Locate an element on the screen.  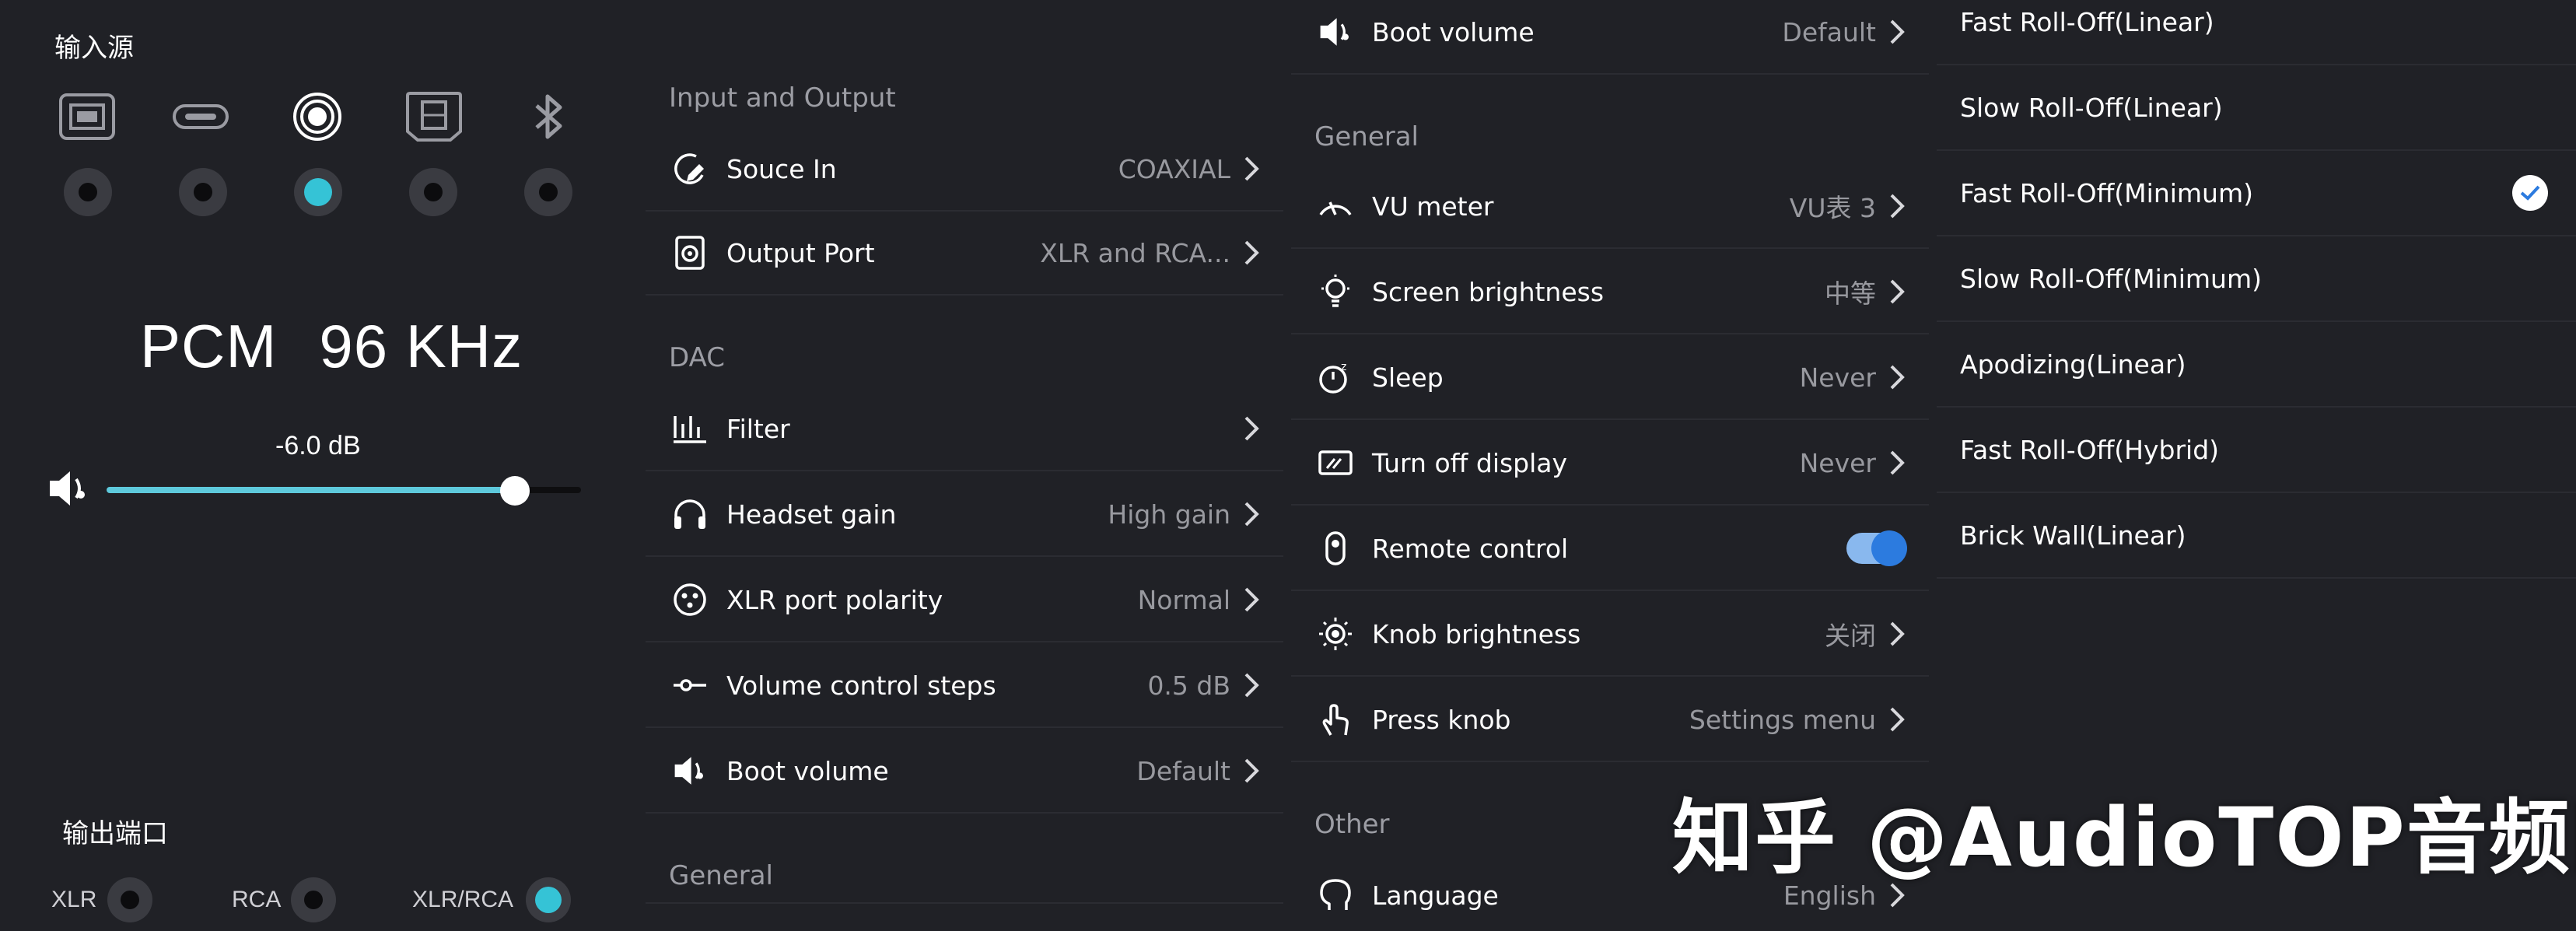
setting-row-xlr-polarity: XLR port polarity Normal is located at coordinates (965, 600).